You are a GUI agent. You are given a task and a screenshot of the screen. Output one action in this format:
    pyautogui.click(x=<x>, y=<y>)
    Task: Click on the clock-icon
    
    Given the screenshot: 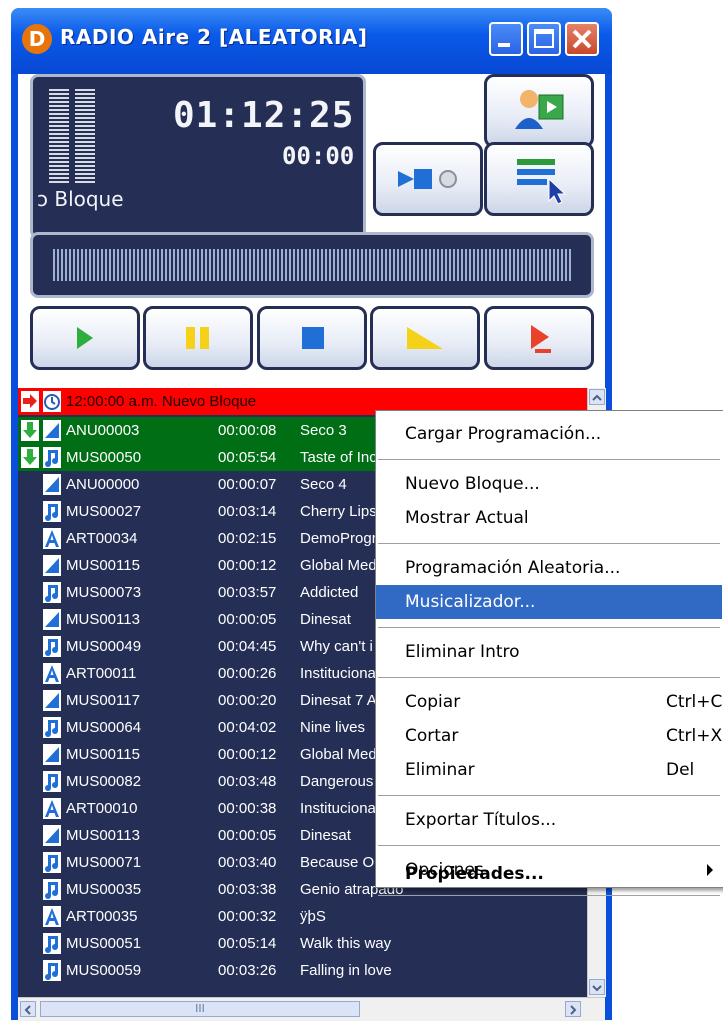 What is the action you would take?
    pyautogui.click(x=52, y=401)
    